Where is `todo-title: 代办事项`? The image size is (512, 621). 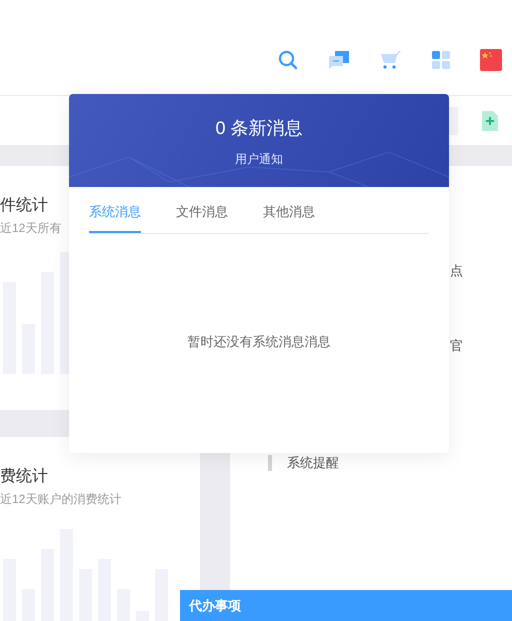 todo-title: 代办事项 is located at coordinates (215, 605).